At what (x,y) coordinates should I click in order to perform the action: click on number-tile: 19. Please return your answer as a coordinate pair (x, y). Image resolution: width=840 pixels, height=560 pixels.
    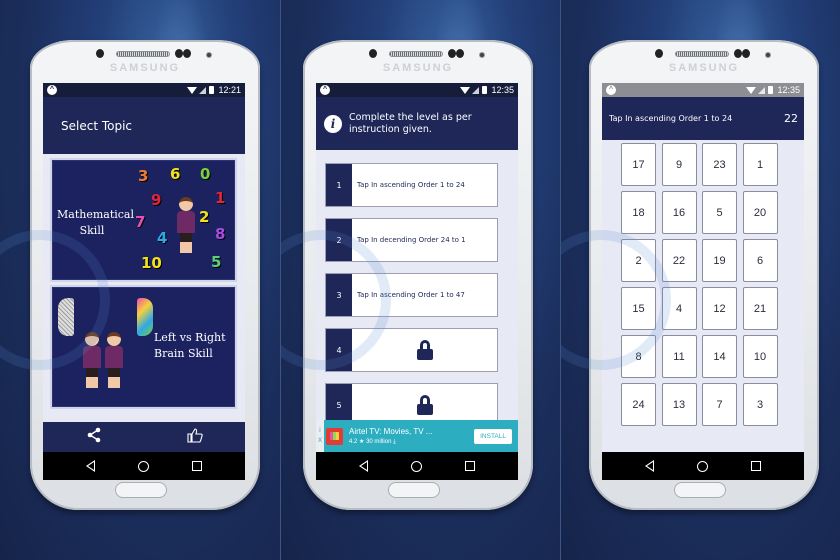
    Looking at the image, I should click on (719, 260).